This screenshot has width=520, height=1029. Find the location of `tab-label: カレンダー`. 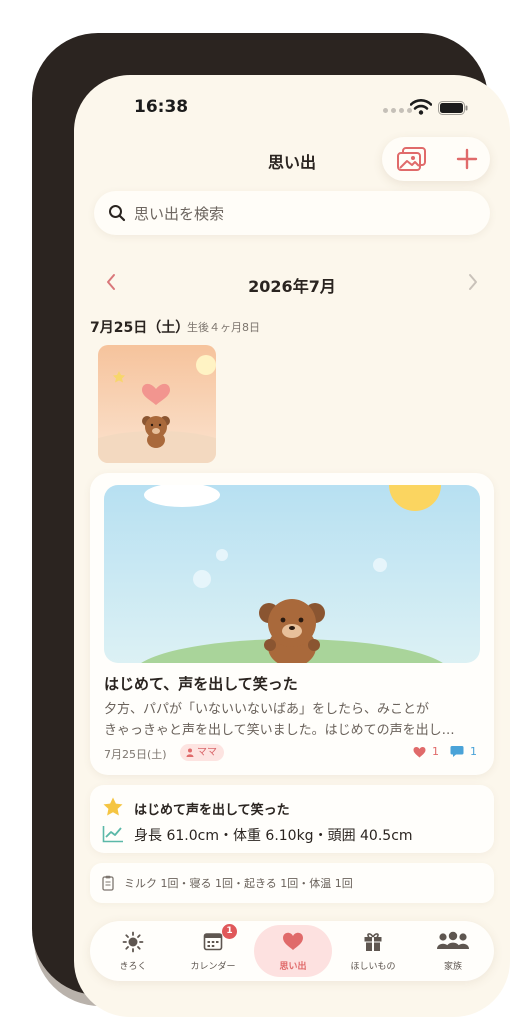

tab-label: カレンダー is located at coordinates (213, 967).